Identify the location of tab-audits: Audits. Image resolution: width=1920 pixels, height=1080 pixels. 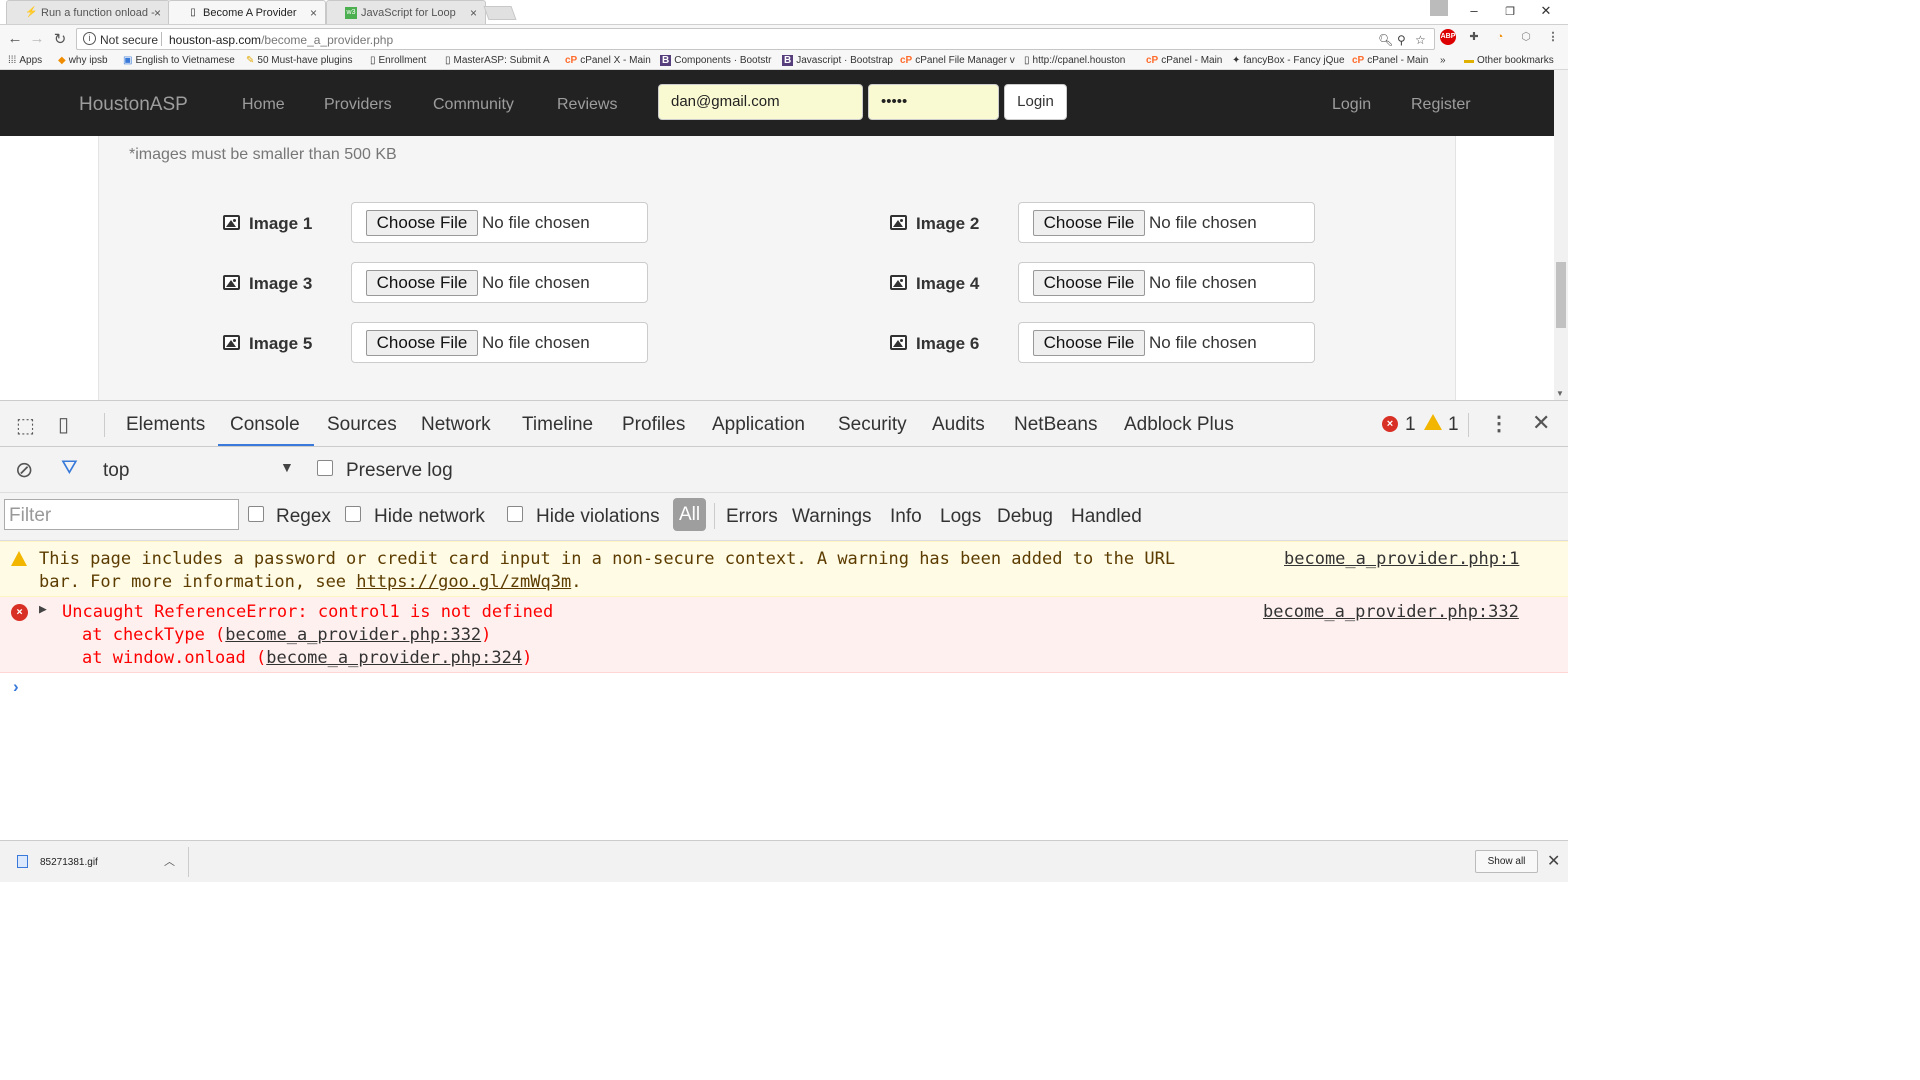
(958, 425).